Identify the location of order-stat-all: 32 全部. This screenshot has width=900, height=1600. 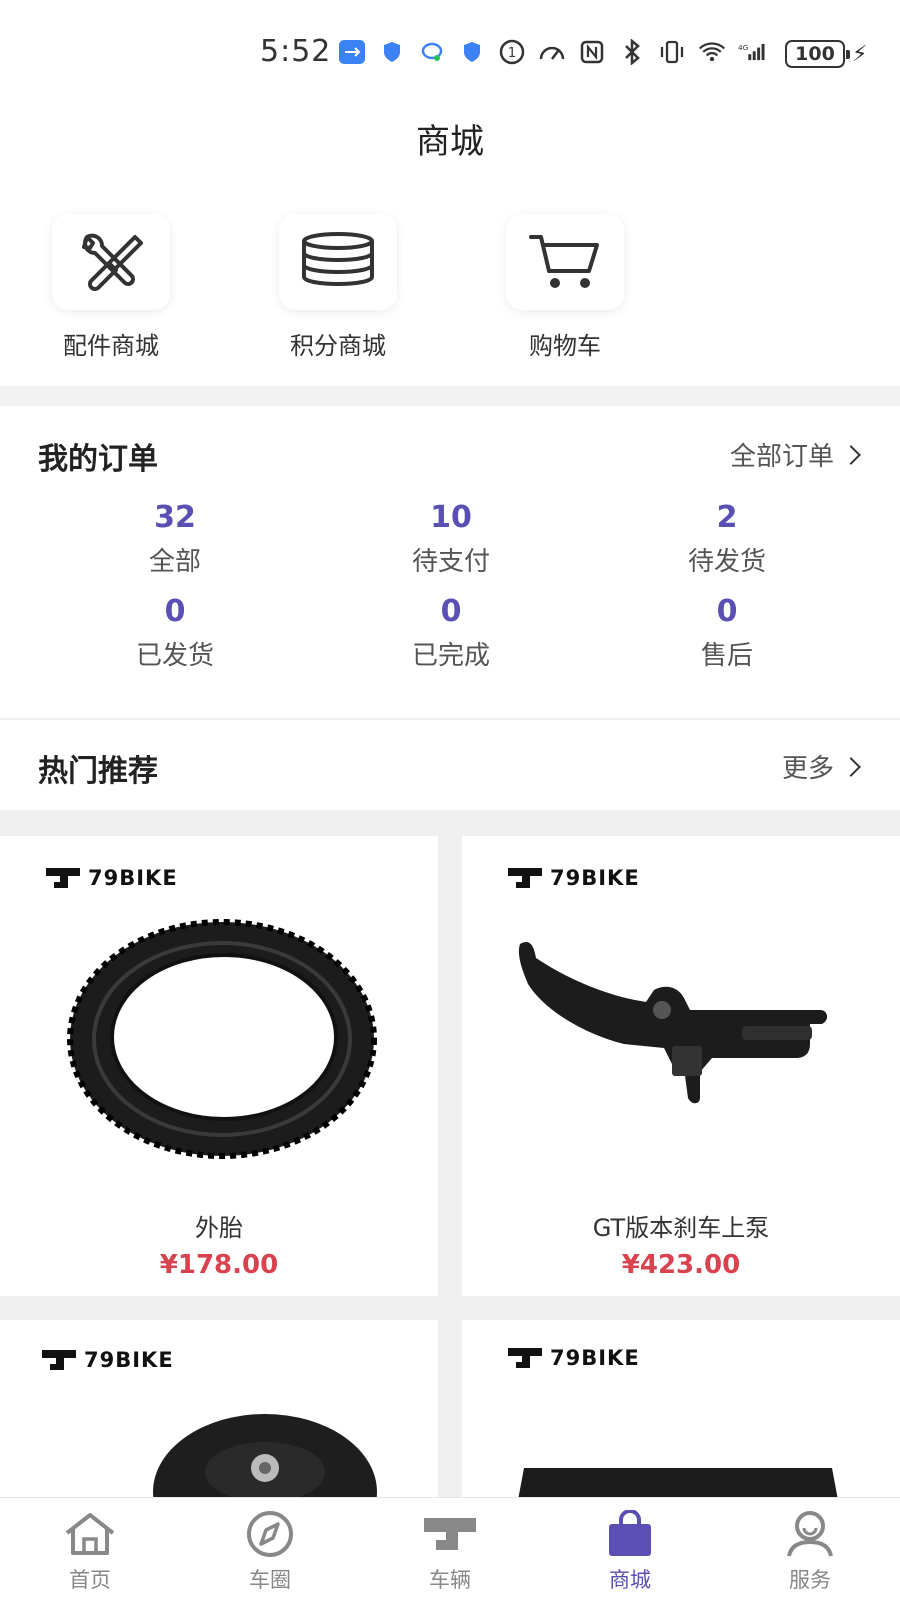
(175, 539).